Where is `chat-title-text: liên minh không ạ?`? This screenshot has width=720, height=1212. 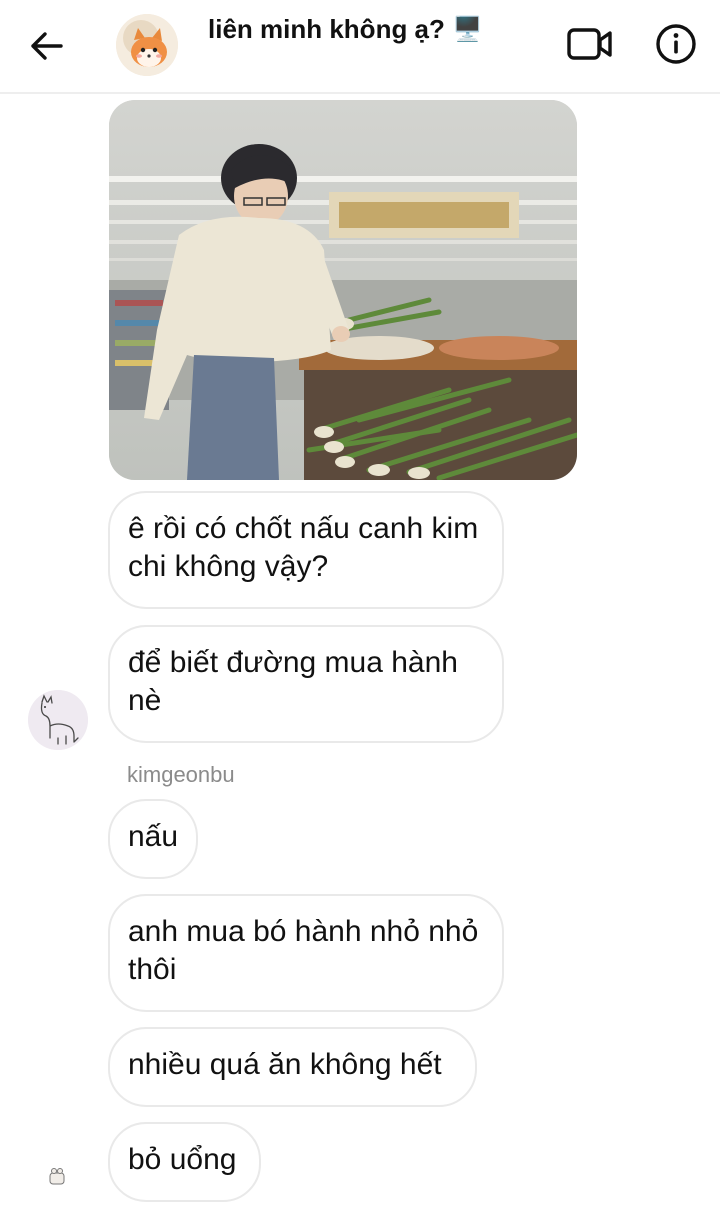 chat-title-text: liên minh không ạ? is located at coordinates (326, 29).